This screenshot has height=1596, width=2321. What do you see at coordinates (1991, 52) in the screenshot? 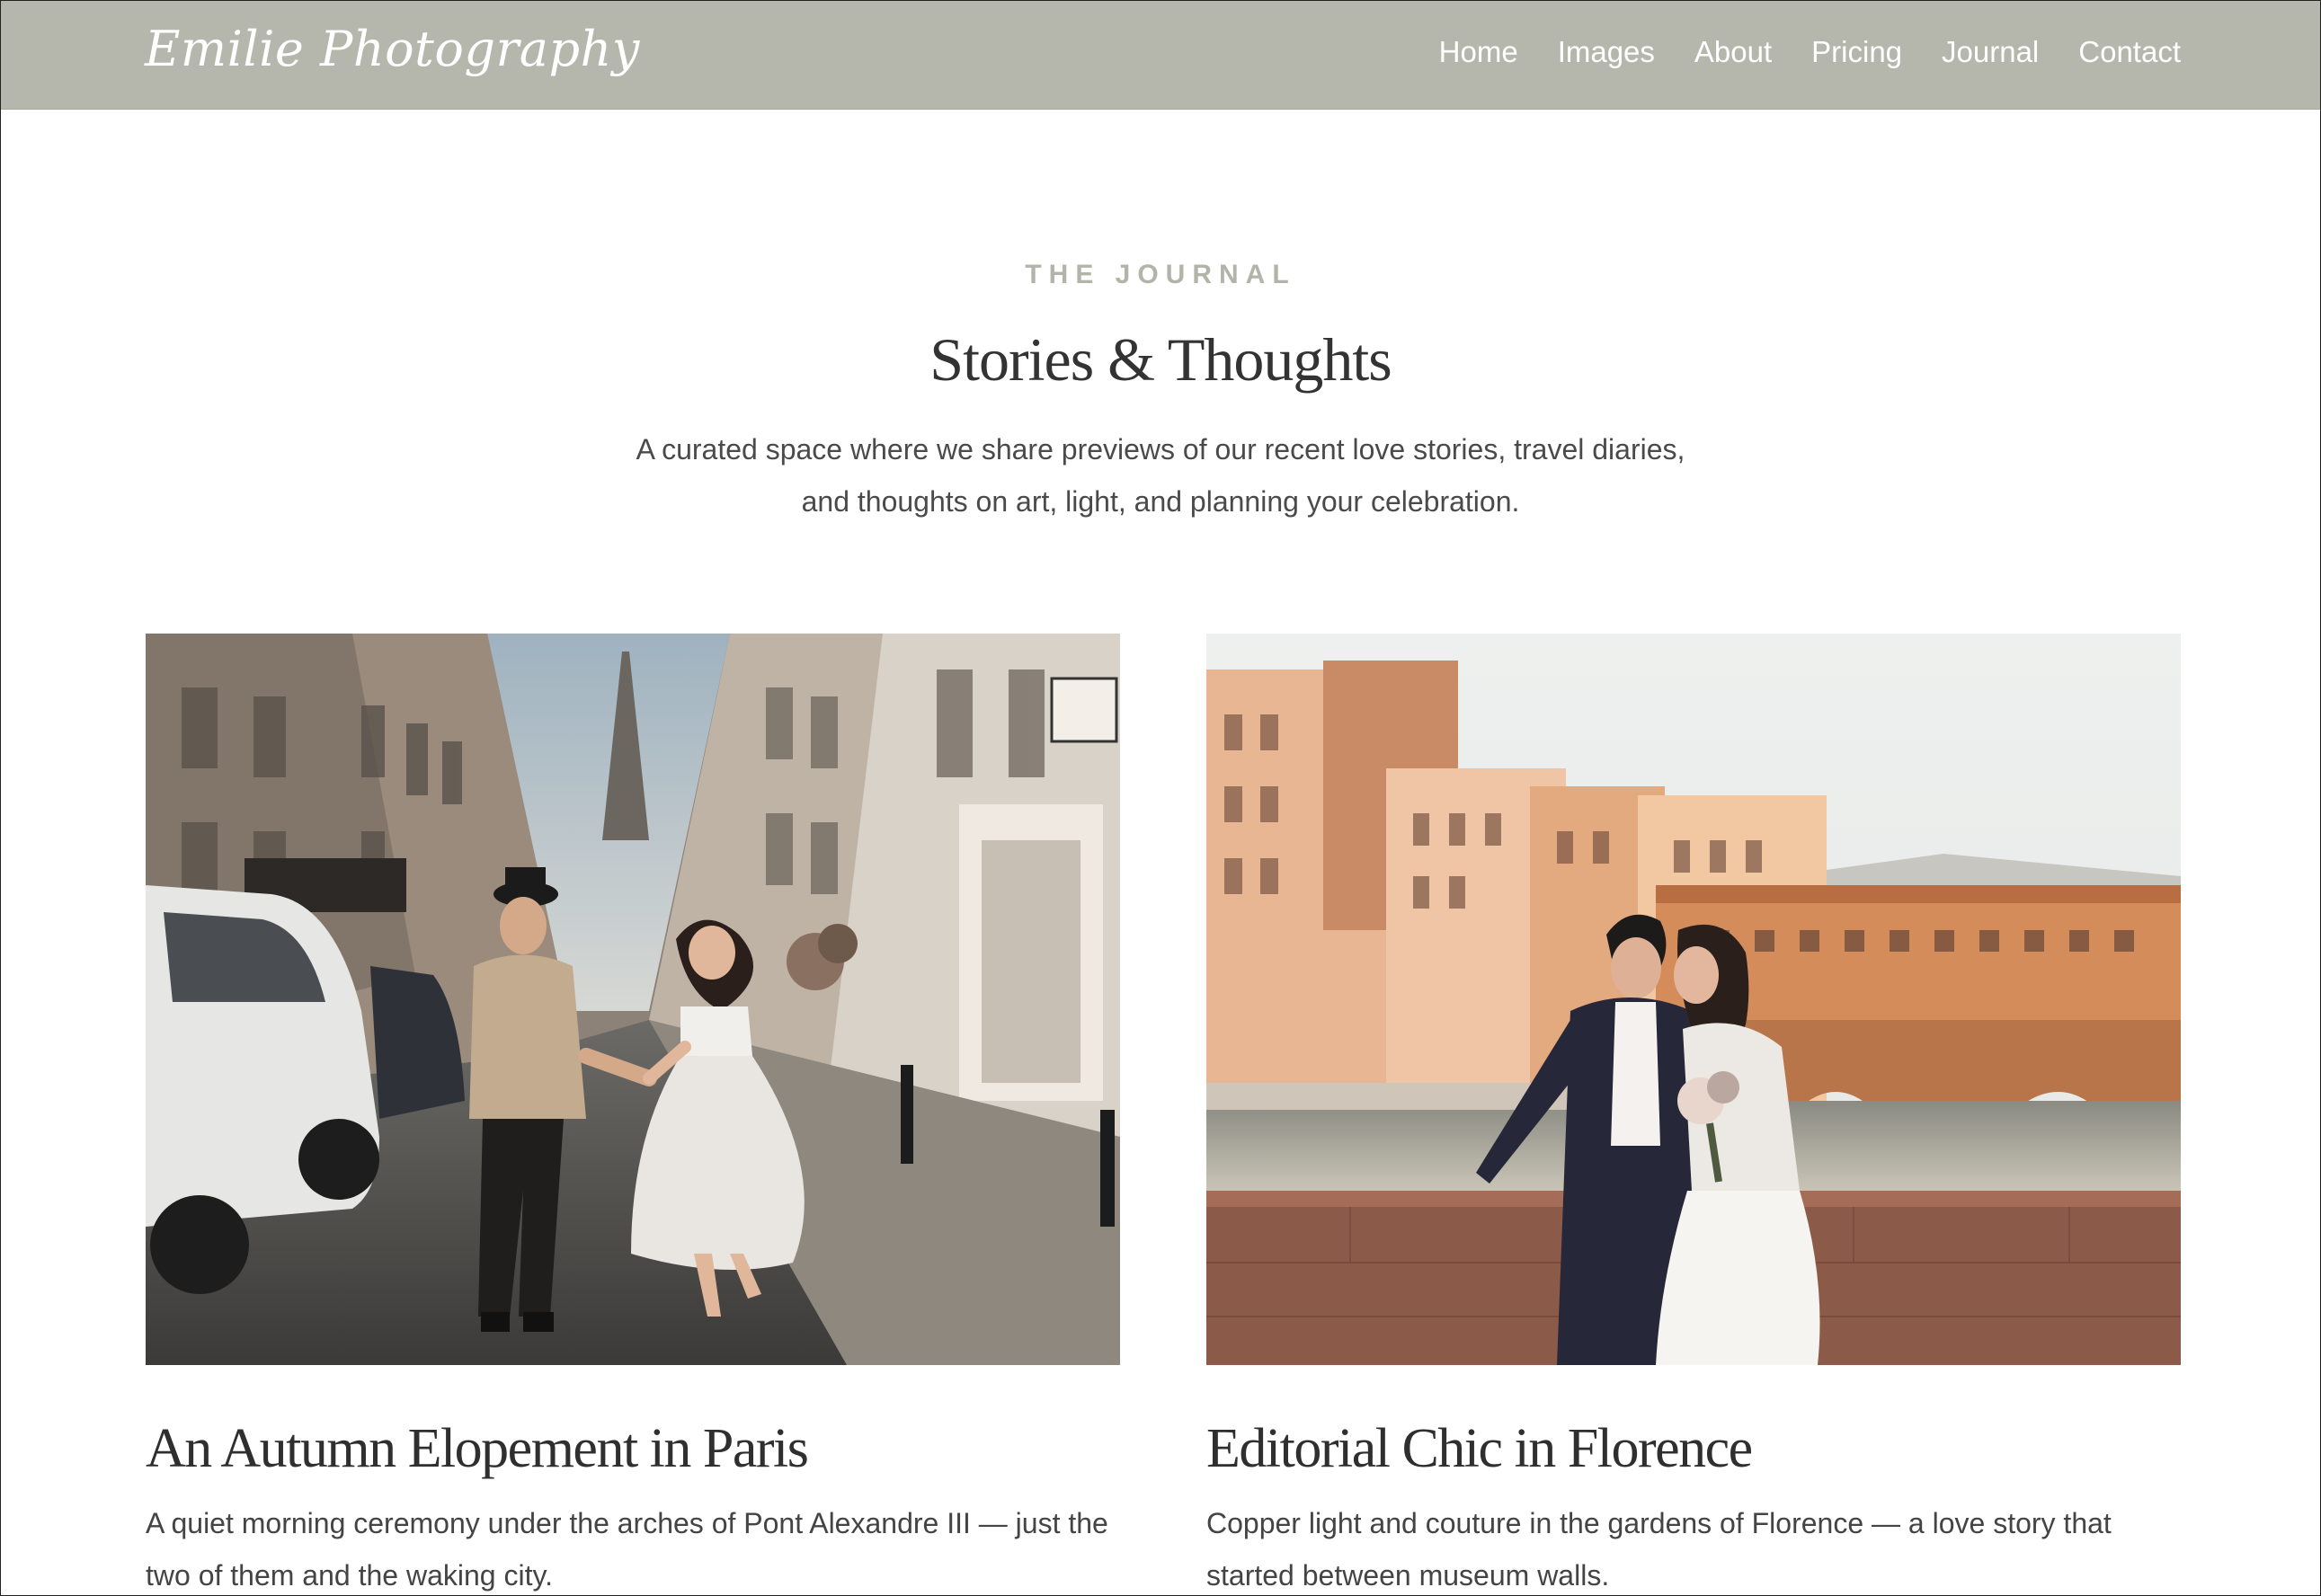
I see `nav-journal: Journal` at bounding box center [1991, 52].